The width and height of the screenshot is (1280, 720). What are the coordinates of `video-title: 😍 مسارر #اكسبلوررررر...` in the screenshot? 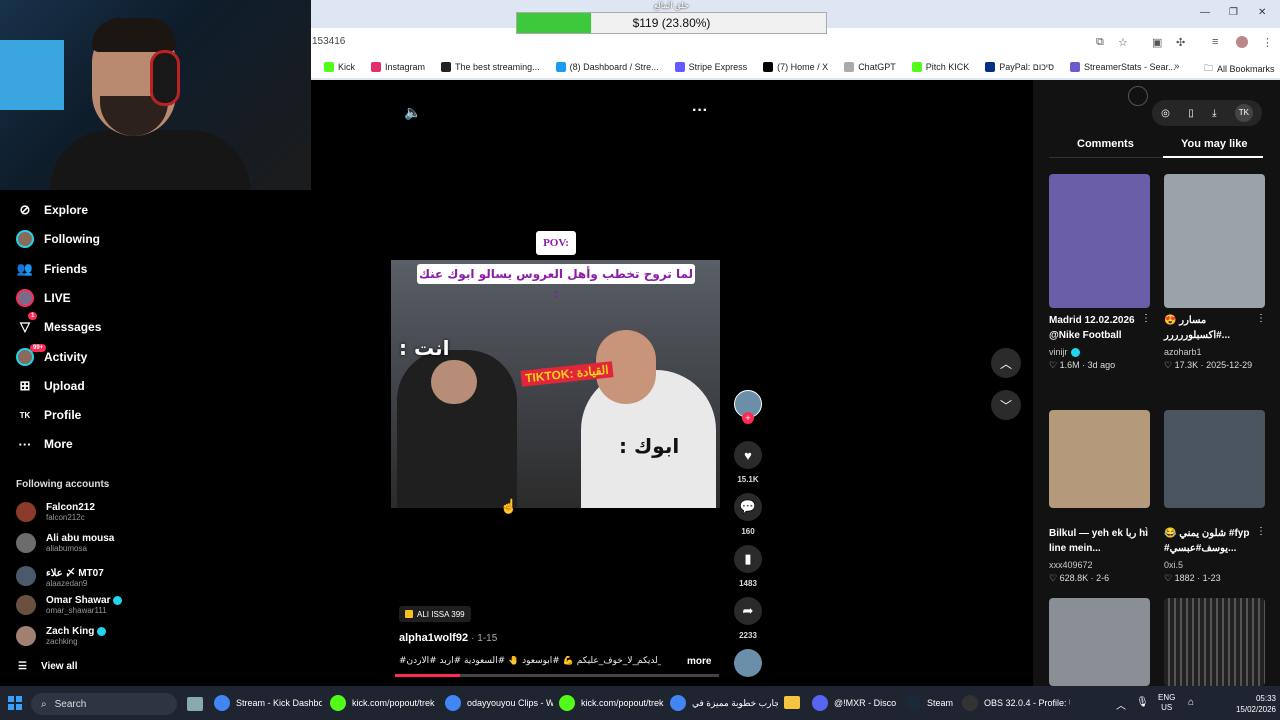 It's located at (1216, 328).